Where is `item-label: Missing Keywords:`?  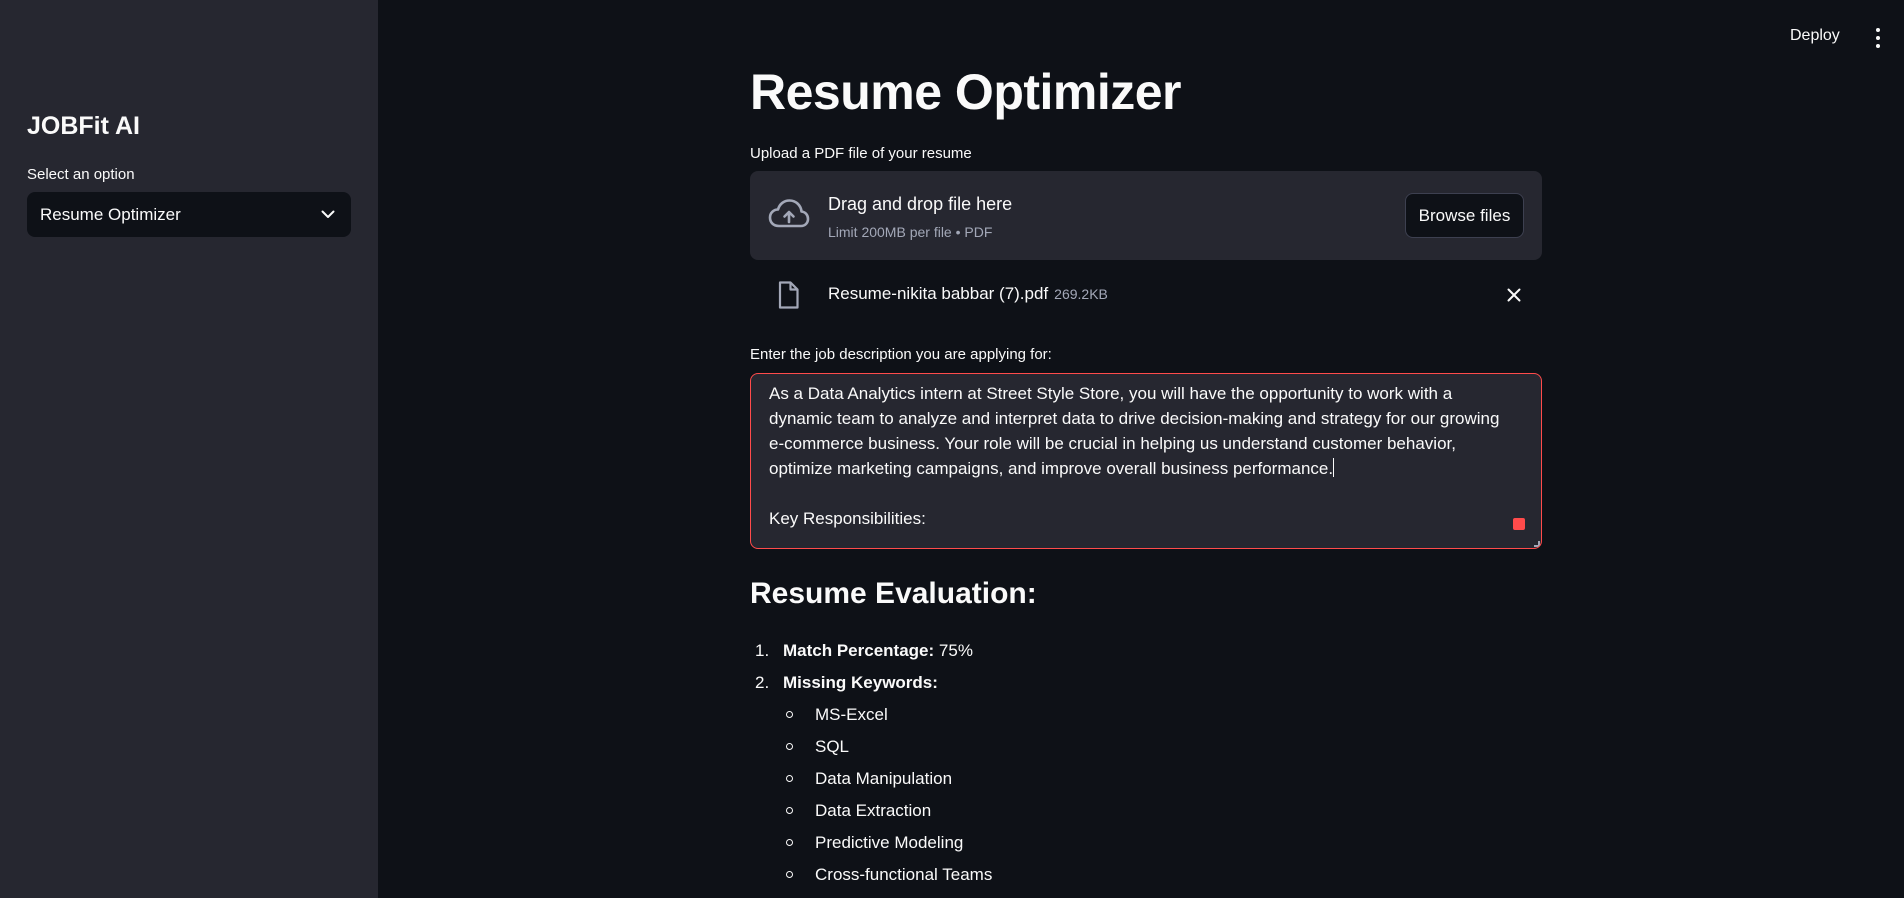 item-label: Missing Keywords: is located at coordinates (860, 682).